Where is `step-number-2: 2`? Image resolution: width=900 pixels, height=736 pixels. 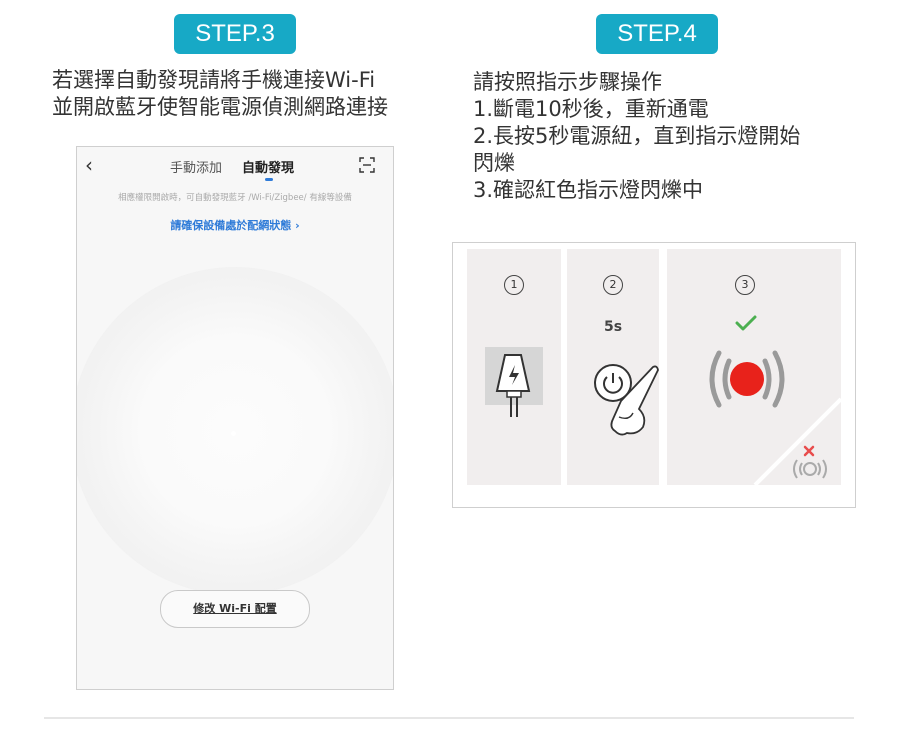 step-number-2: 2 is located at coordinates (613, 285).